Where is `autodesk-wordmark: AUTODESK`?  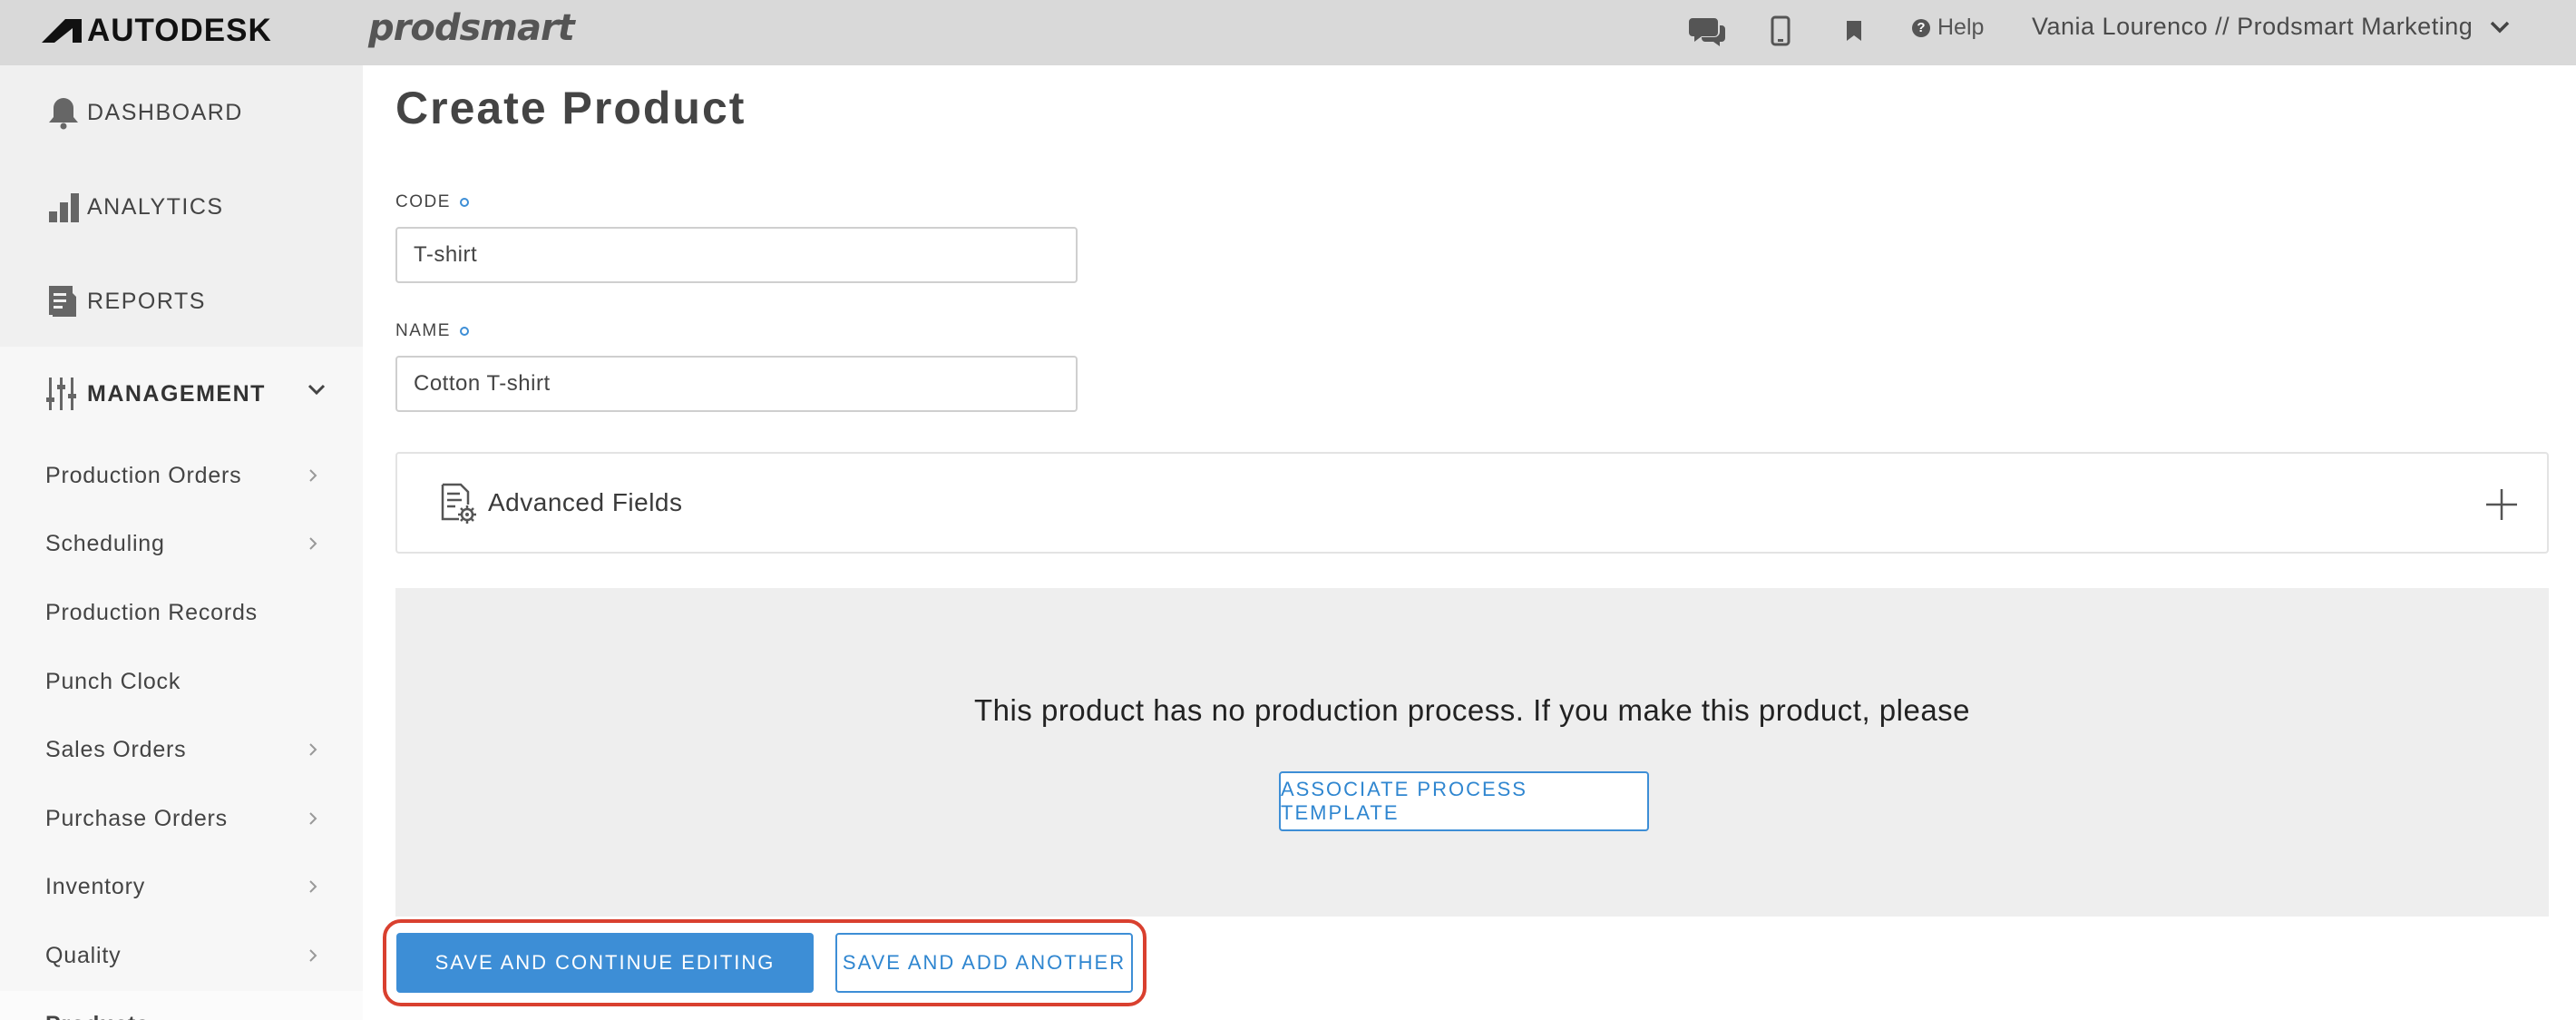 autodesk-wordmark: AUTODESK is located at coordinates (179, 30).